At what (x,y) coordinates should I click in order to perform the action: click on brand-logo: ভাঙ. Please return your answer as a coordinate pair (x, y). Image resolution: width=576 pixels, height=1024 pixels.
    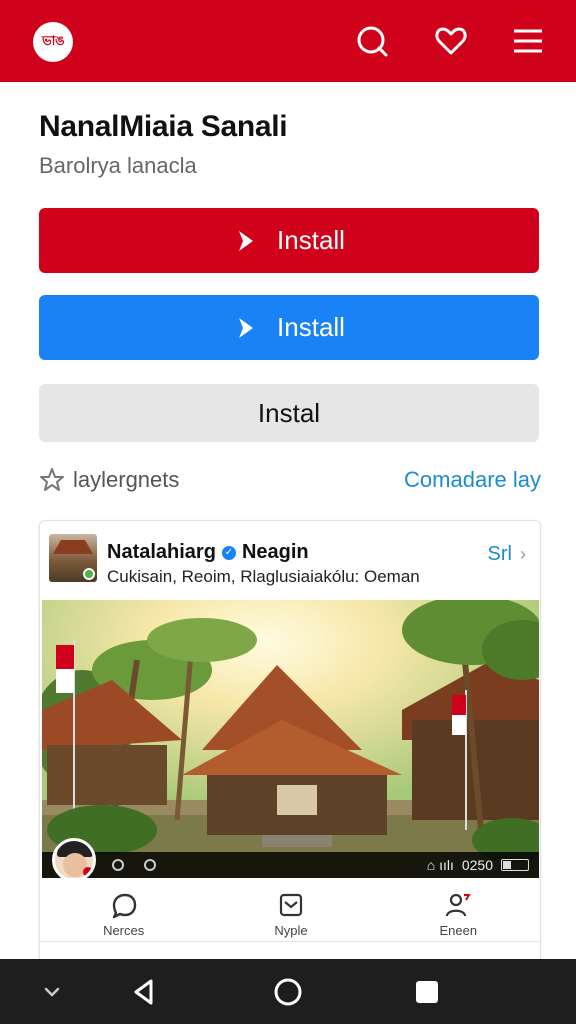
    Looking at the image, I should click on (53, 42).